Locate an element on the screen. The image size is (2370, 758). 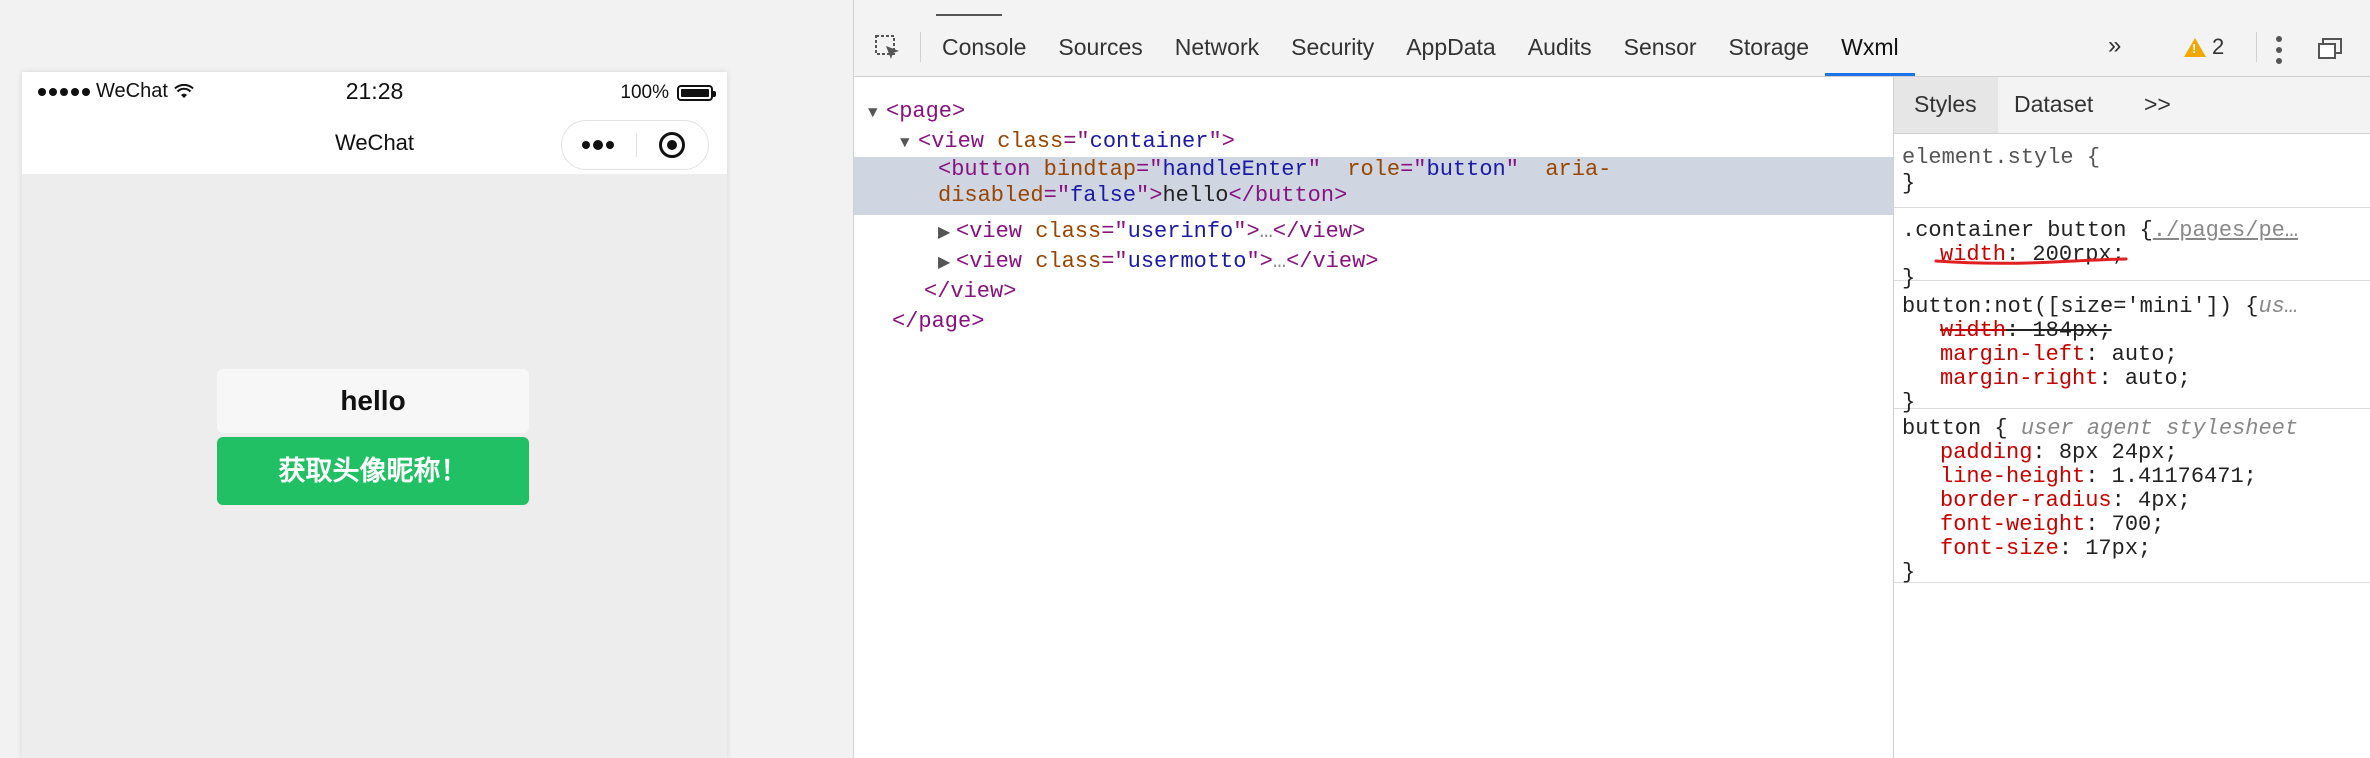
tab-appdata: AppData is located at coordinates (1451, 50).